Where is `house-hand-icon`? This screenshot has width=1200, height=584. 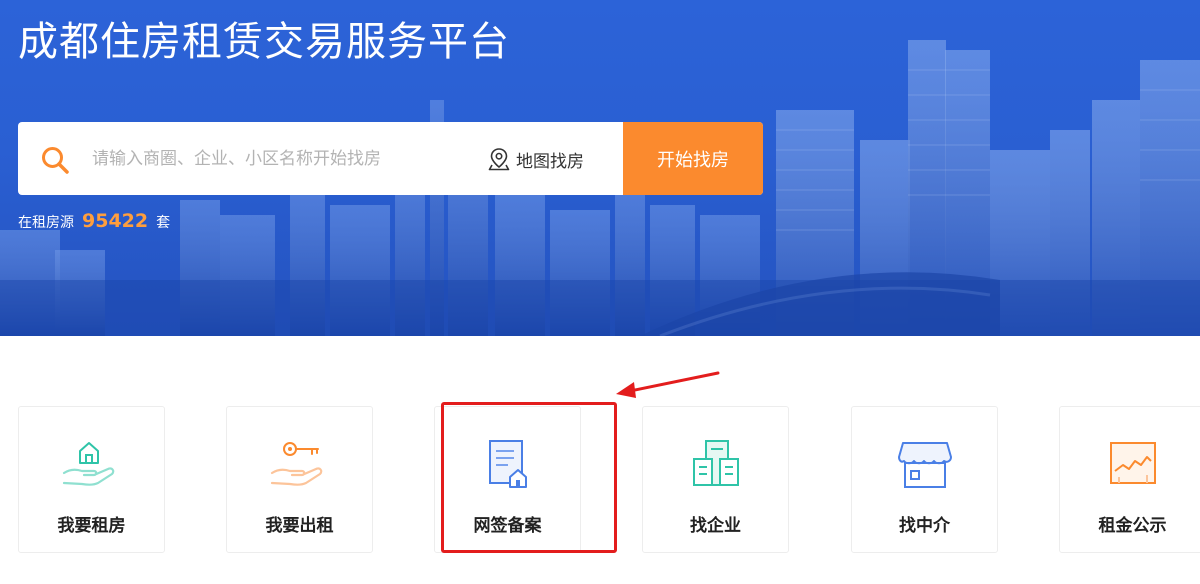 house-hand-icon is located at coordinates (88, 464).